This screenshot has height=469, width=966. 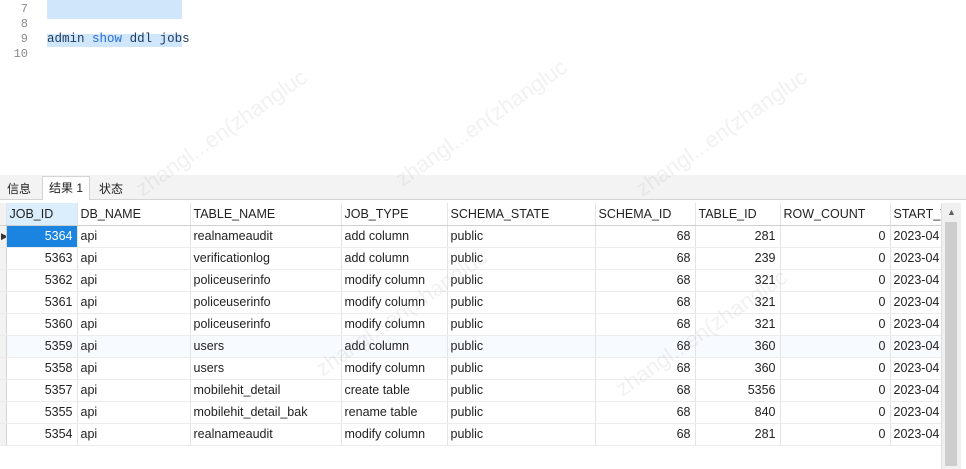 I want to click on table-cell: 5364, so click(x=42, y=236).